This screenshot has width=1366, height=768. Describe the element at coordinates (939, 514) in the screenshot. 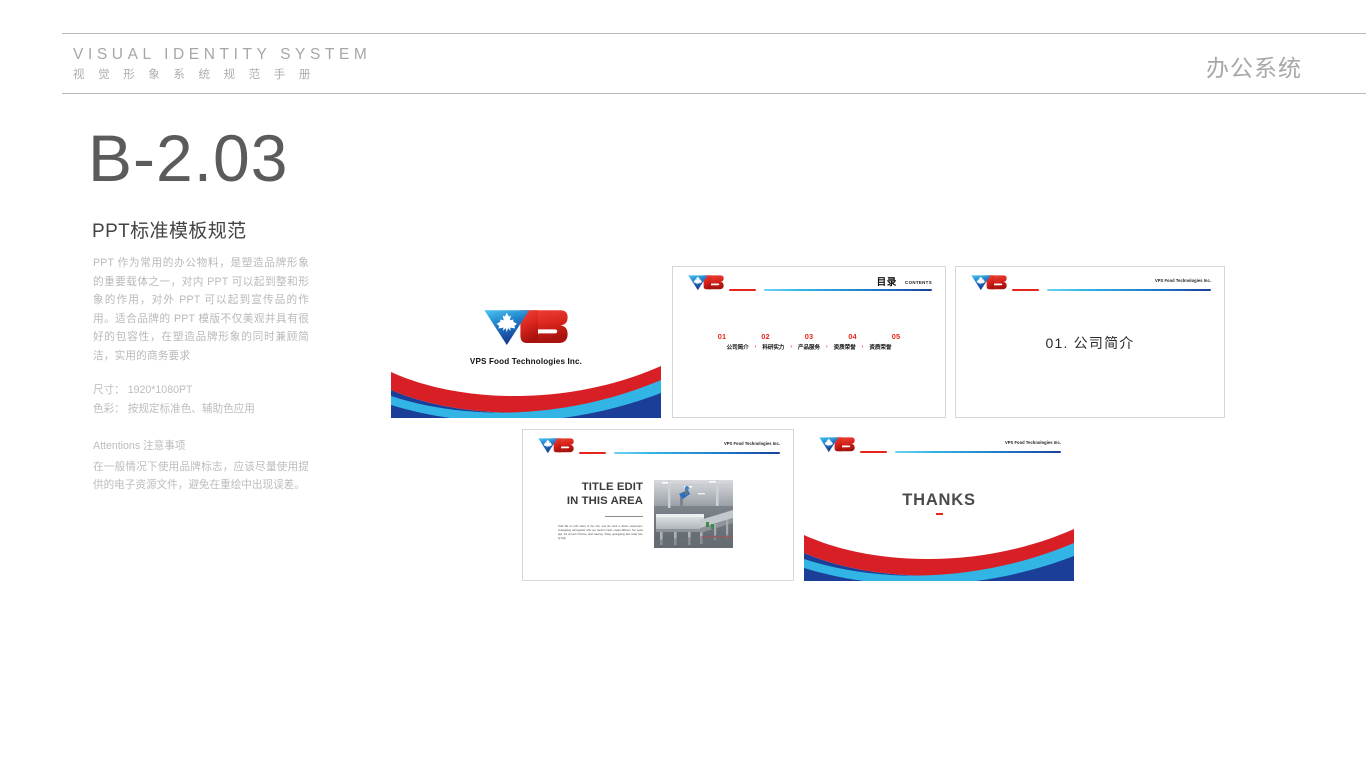

I see `thanks-underline-dash` at that location.